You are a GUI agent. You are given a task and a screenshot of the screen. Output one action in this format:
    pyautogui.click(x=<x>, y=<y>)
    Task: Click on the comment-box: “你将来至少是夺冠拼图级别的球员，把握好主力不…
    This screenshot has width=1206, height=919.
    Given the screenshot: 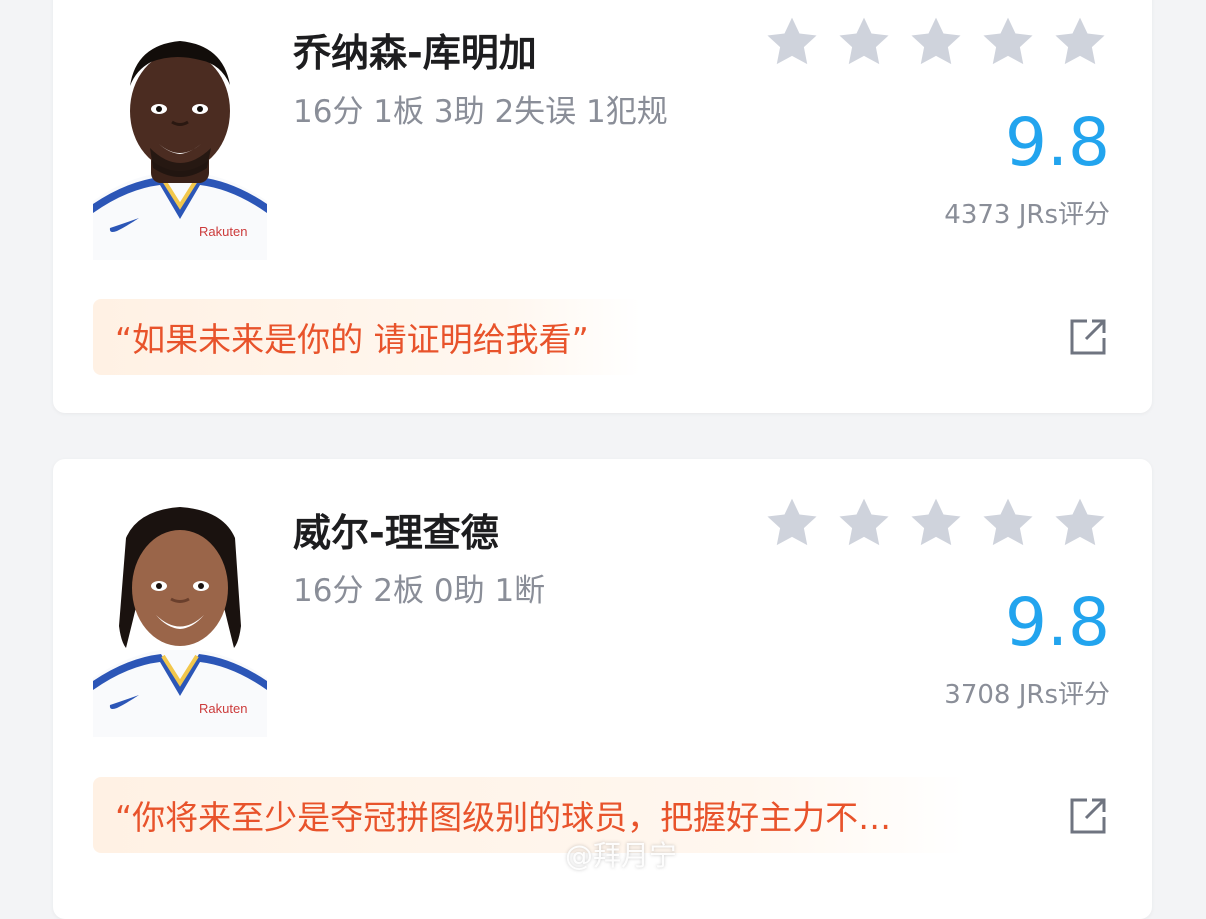 What is the action you would take?
    pyautogui.click(x=530, y=815)
    